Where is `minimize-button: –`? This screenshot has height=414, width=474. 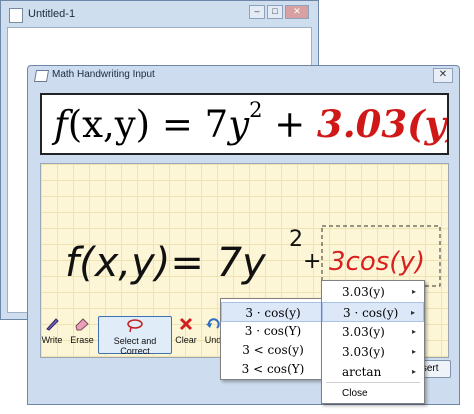
minimize-button: – is located at coordinates (257, 12).